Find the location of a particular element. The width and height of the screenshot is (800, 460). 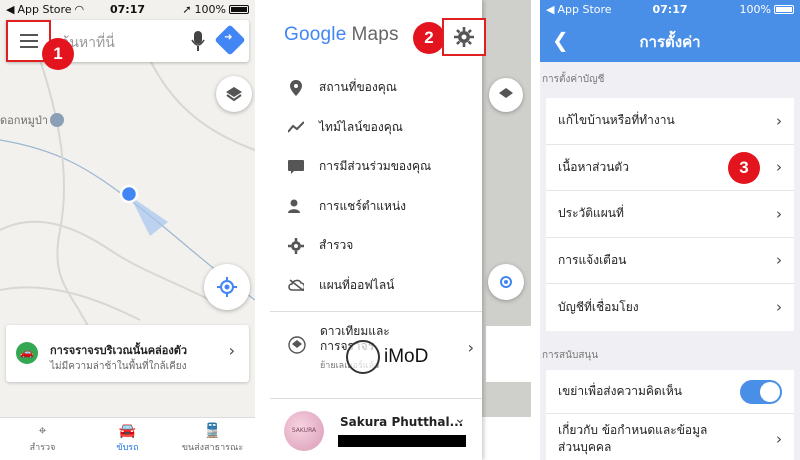

settings-row-maps-history: ประวัติแผนที่ › is located at coordinates (670, 214).